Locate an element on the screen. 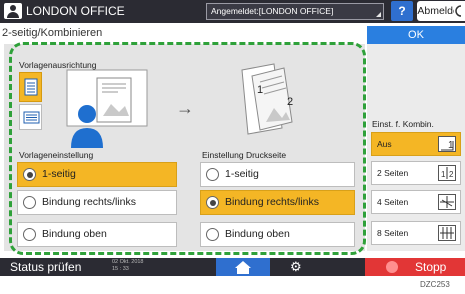 The height and width of the screenshot is (294, 465). login-status-field: Angemeldet:[LONDON OFFICE] is located at coordinates (295, 11).